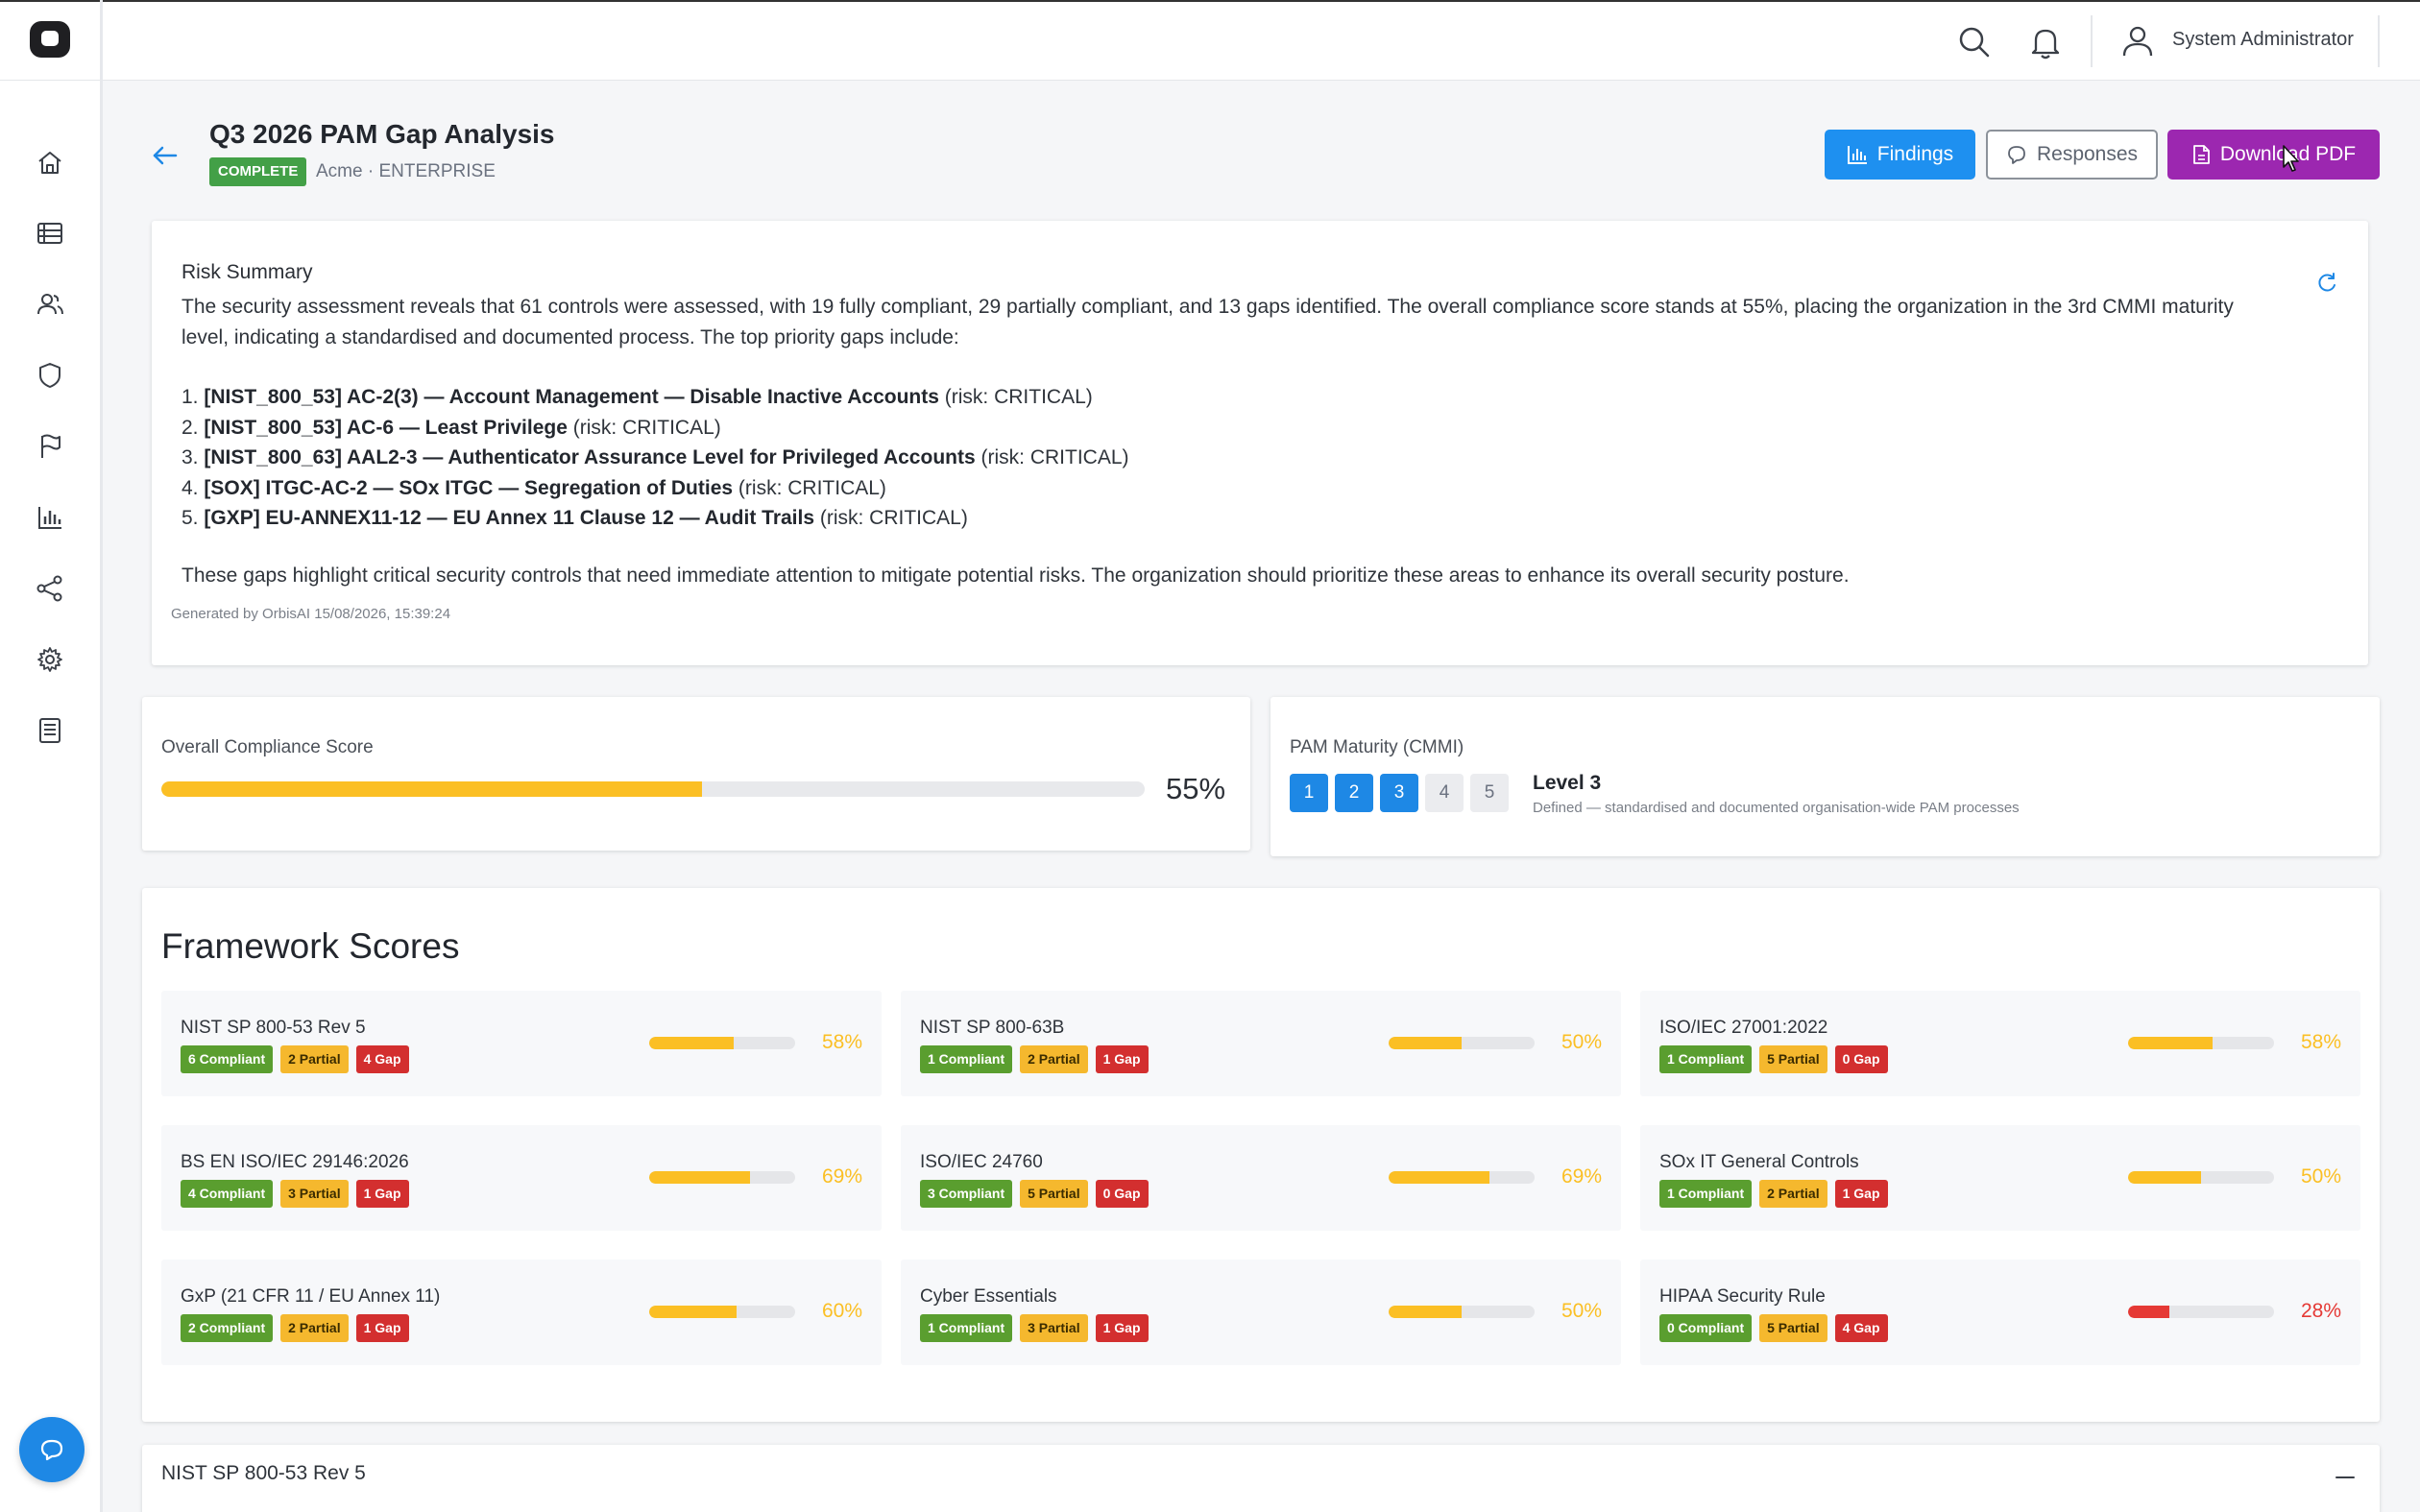  I want to click on framework-name: Cyber Essentials, so click(989, 1296).